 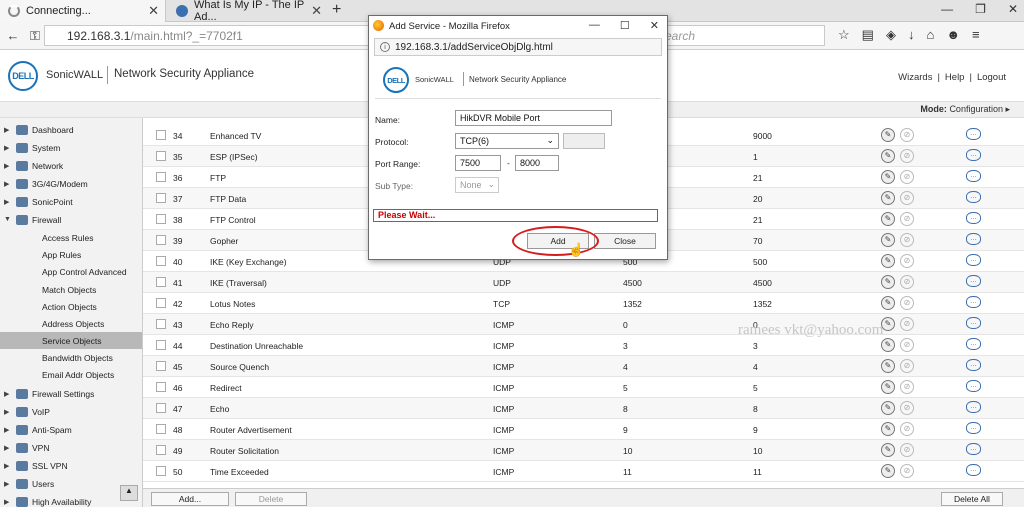 What do you see at coordinates (83, 11) in the screenshot?
I see `browser-tab-active: Connecting... ✕` at bounding box center [83, 11].